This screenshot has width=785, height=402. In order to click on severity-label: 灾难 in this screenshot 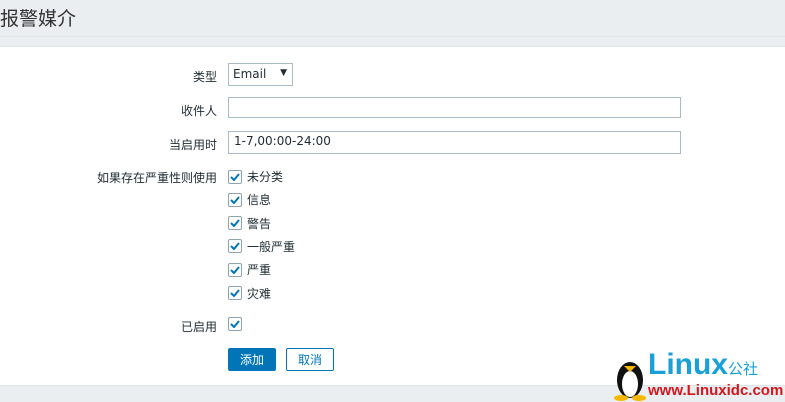, I will do `click(259, 293)`.